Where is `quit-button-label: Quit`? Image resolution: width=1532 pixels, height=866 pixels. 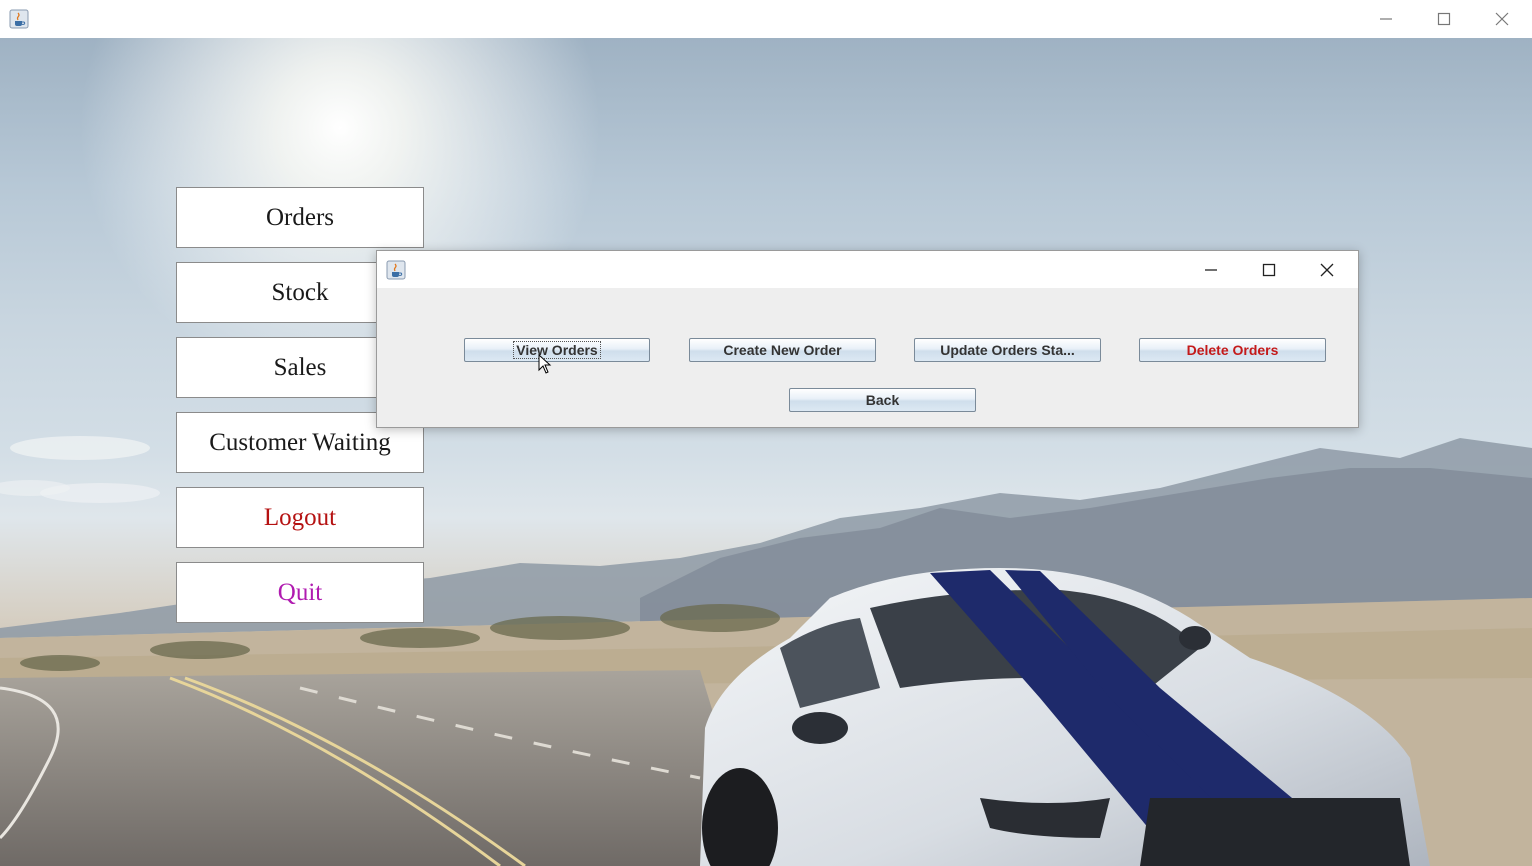 quit-button-label: Quit is located at coordinates (300, 592).